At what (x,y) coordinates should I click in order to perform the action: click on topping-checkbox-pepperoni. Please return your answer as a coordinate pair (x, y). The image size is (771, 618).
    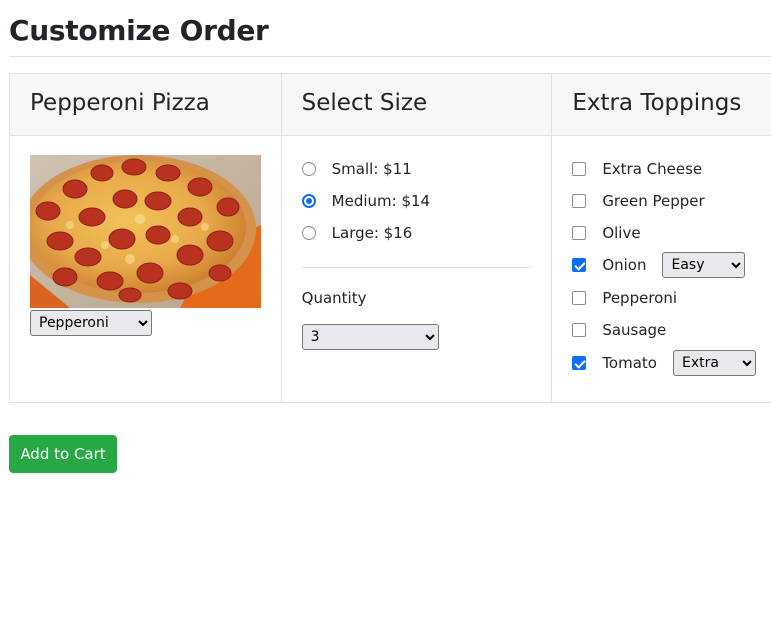
    Looking at the image, I should click on (579, 298).